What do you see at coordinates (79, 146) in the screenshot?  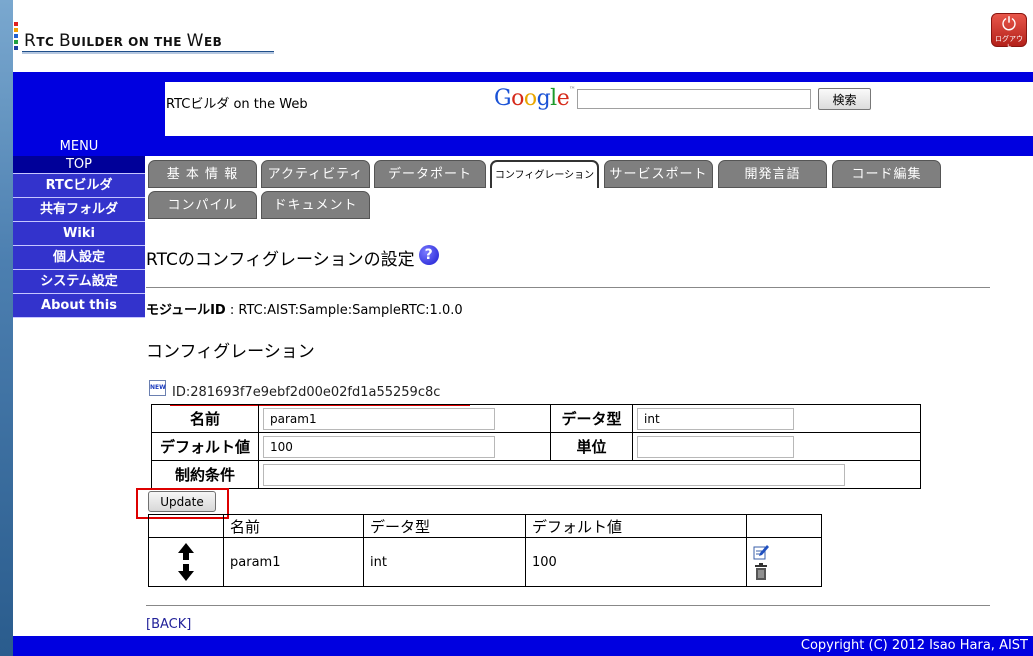 I see `menu-label: MENU` at bounding box center [79, 146].